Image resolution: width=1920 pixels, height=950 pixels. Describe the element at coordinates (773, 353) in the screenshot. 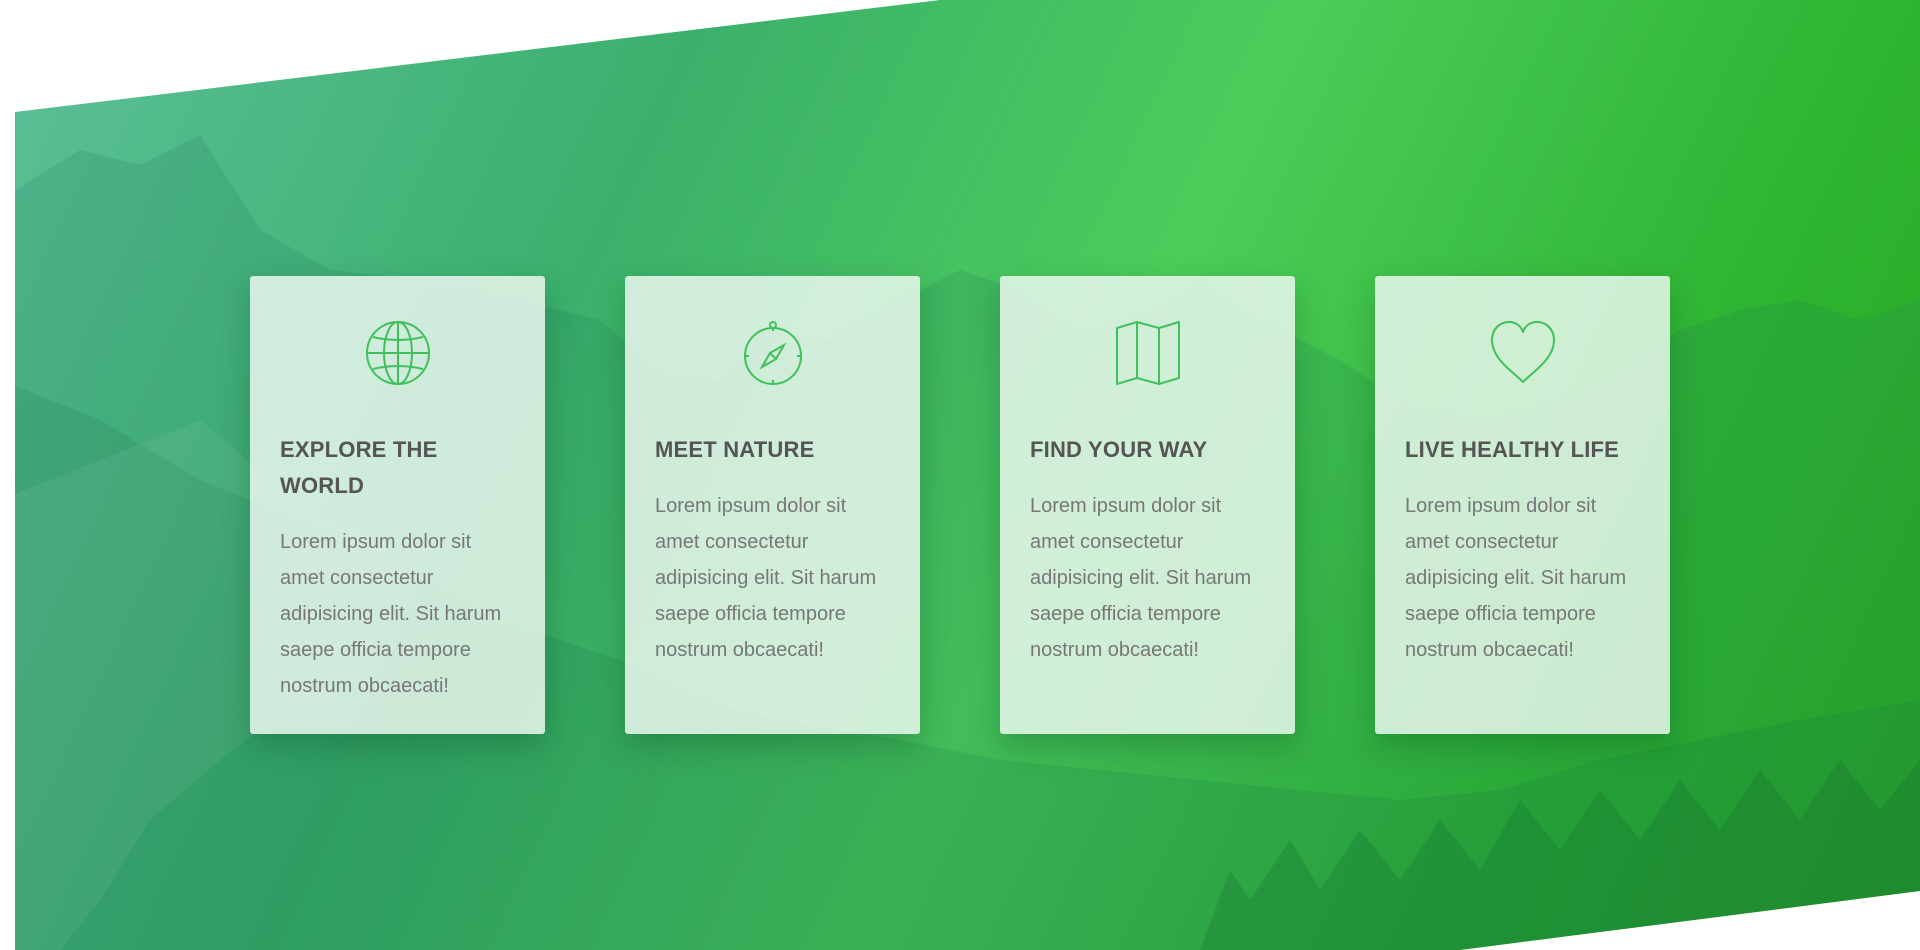

I see `compass-icon` at that location.